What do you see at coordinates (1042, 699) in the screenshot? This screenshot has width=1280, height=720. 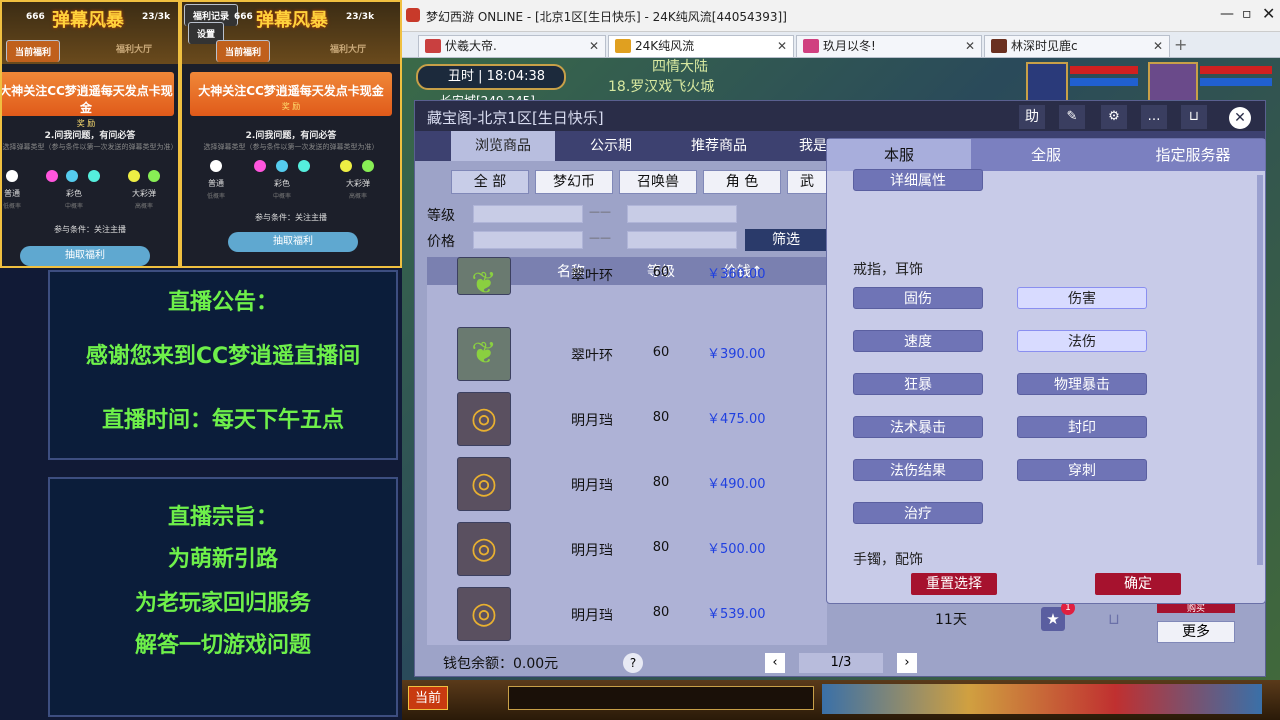 I see `toolbar-icons` at bounding box center [1042, 699].